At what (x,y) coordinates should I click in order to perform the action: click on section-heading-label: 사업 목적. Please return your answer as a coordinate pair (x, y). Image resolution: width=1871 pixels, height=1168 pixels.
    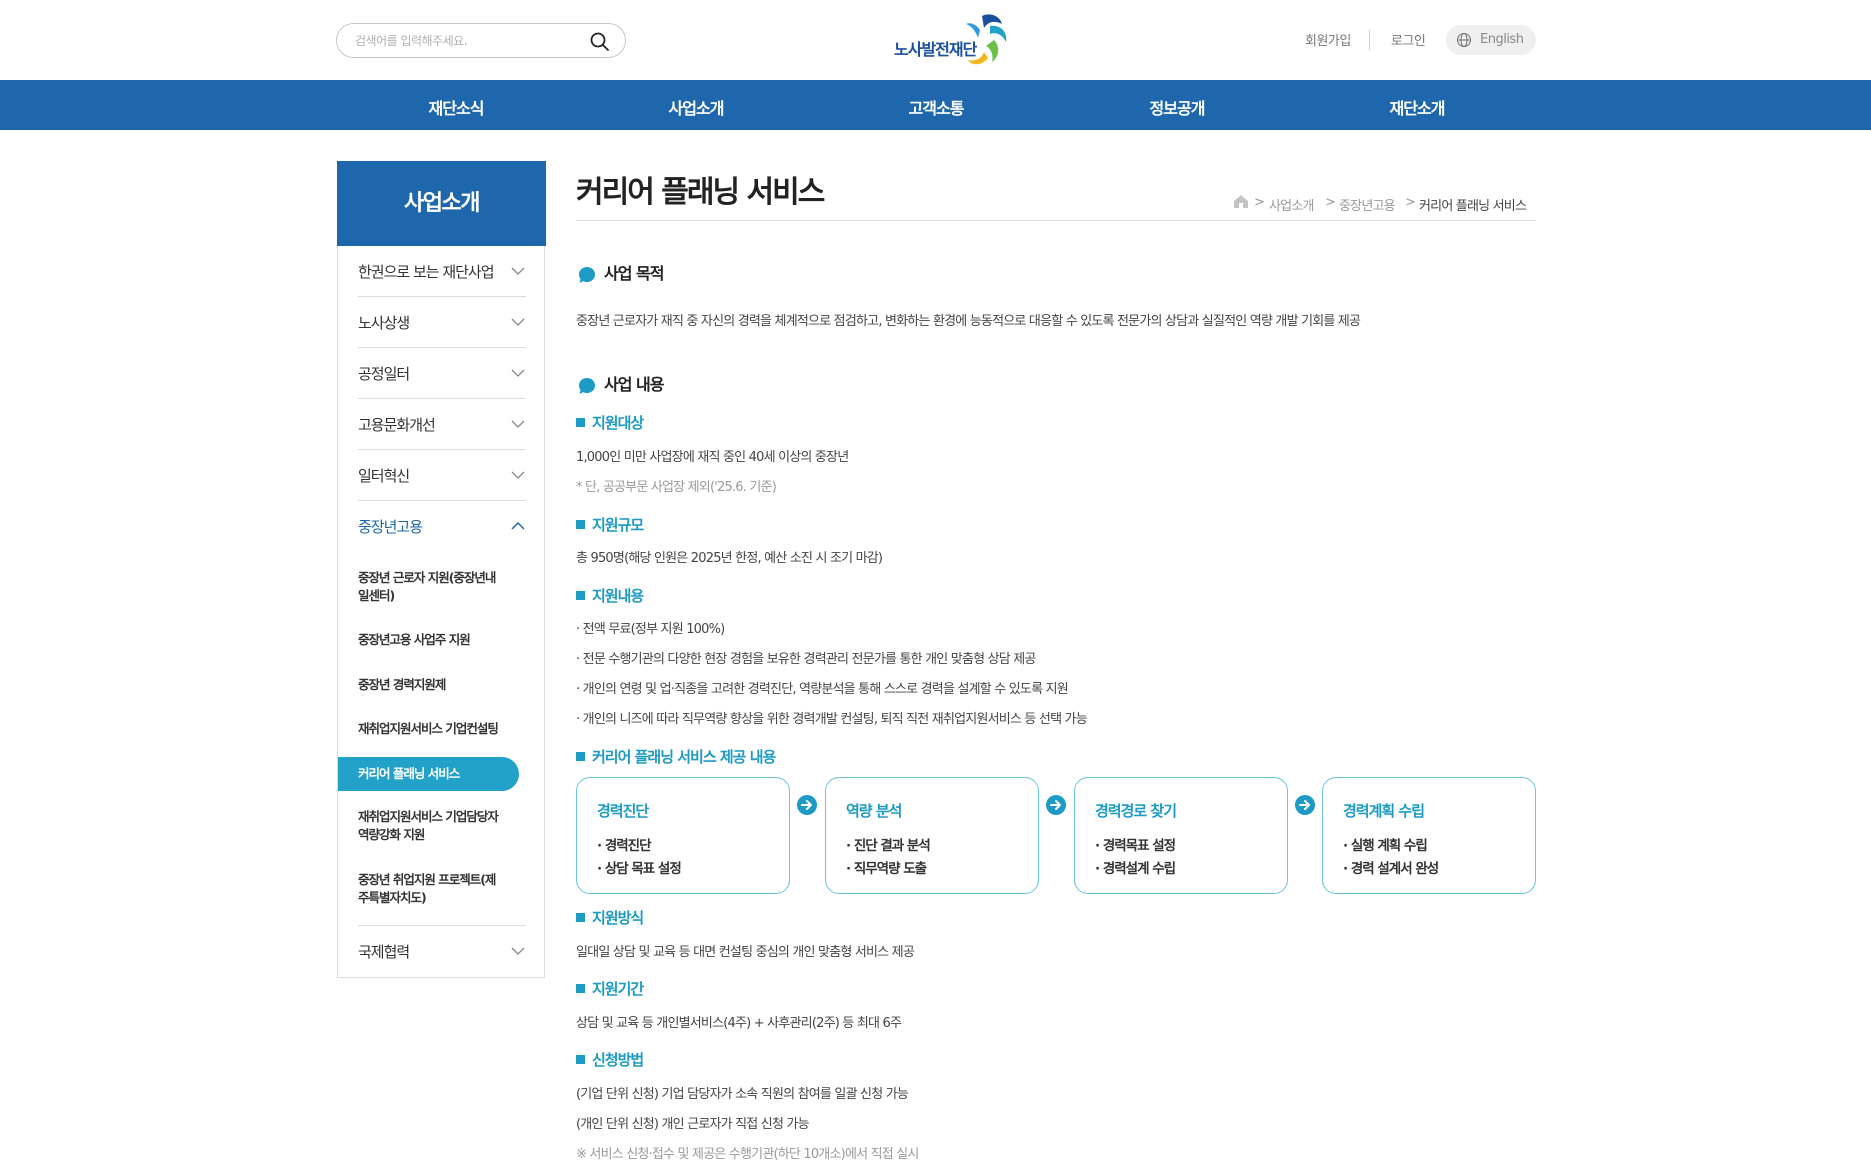
    Looking at the image, I should click on (634, 273).